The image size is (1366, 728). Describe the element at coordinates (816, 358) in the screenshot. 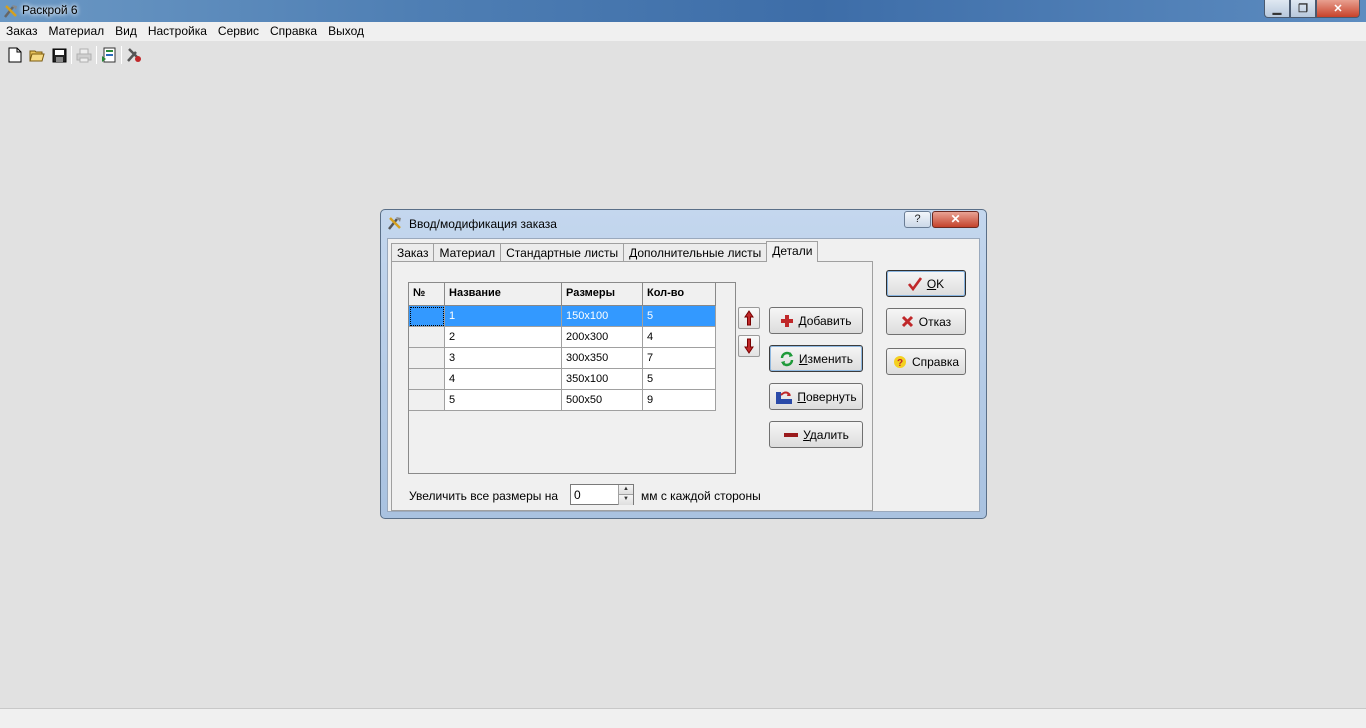

I see `edit-button: Изменить` at that location.